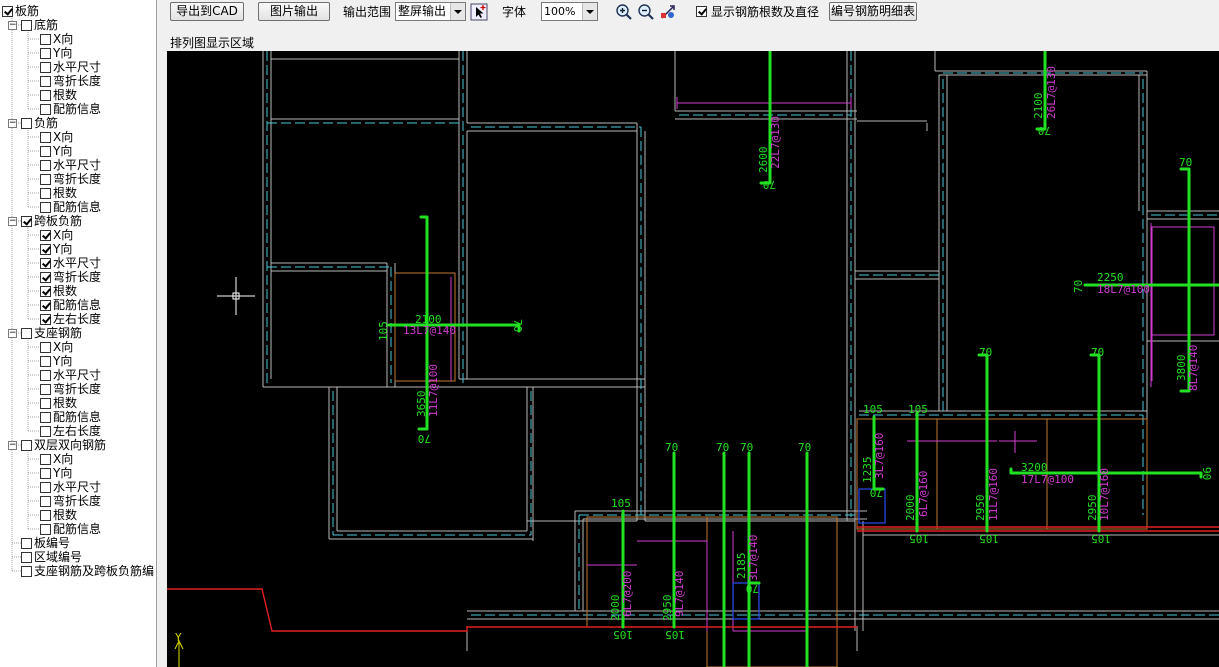 Image resolution: width=1219 pixels, height=667 pixels. Describe the element at coordinates (87, 571) in the screenshot. I see `tree-extra: 支座钢筋及跨板负筋编` at that location.